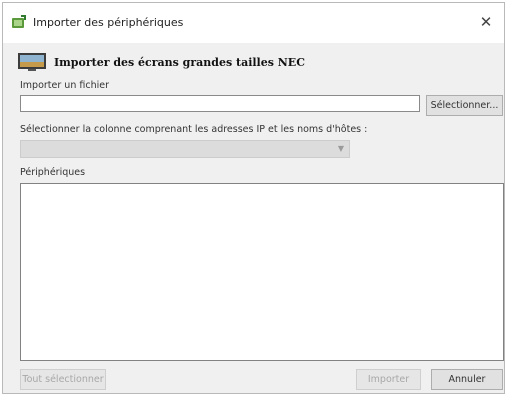 This screenshot has width=509, height=398. Describe the element at coordinates (108, 22) in the screenshot. I see `window-title: Importer des périphériques` at that location.